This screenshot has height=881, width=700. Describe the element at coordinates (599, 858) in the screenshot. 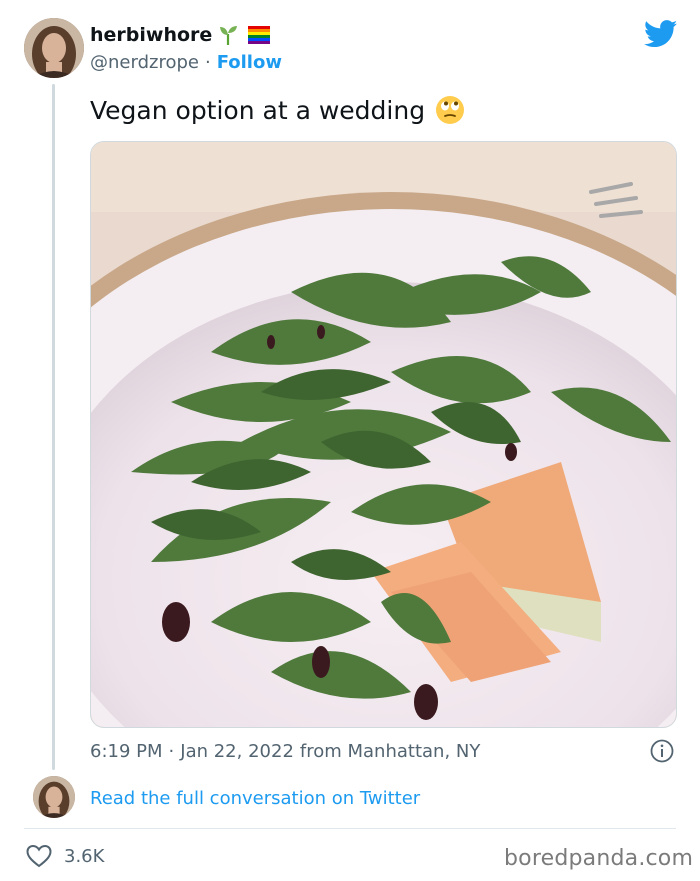

I see `watermark: boredpanda.com` at that location.